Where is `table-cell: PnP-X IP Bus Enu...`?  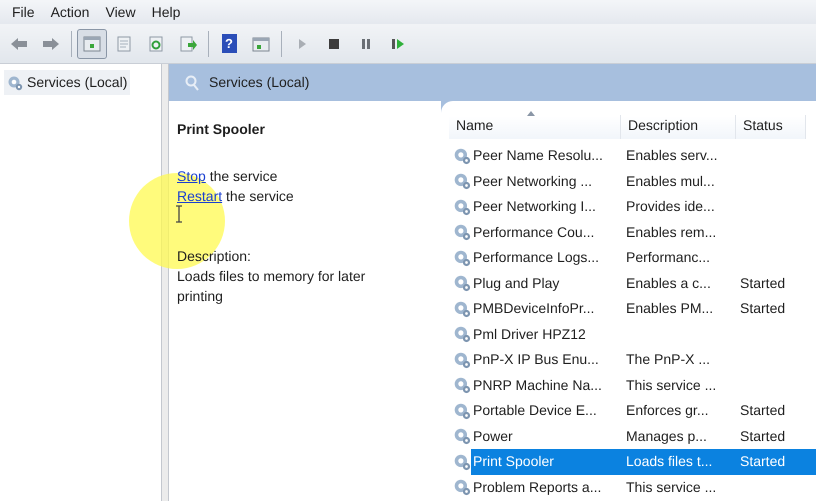
table-cell: PnP-X IP Bus Enu... is located at coordinates (536, 359).